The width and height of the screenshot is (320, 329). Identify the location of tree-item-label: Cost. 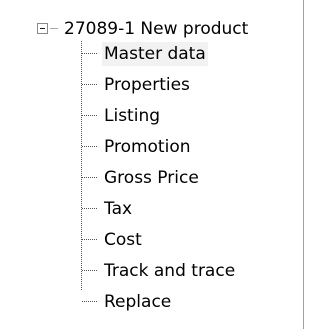
(123, 240).